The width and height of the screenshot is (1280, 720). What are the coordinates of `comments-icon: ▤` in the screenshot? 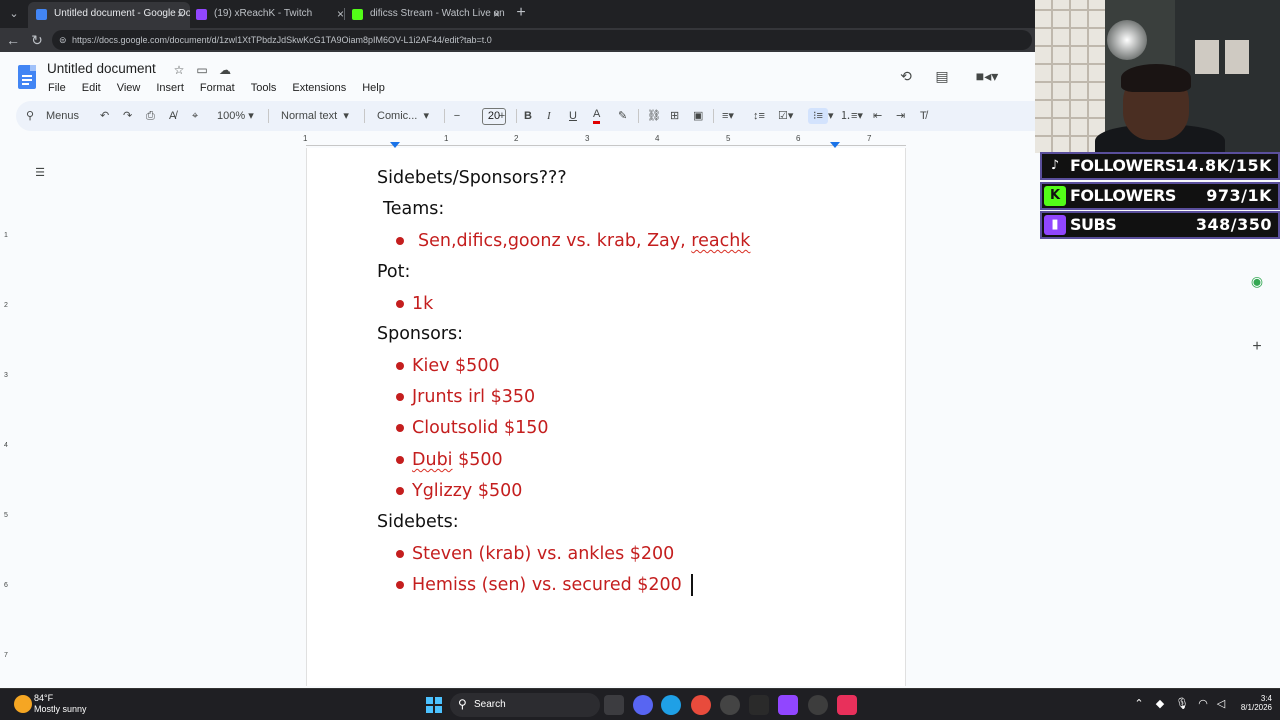 It's located at (942, 76).